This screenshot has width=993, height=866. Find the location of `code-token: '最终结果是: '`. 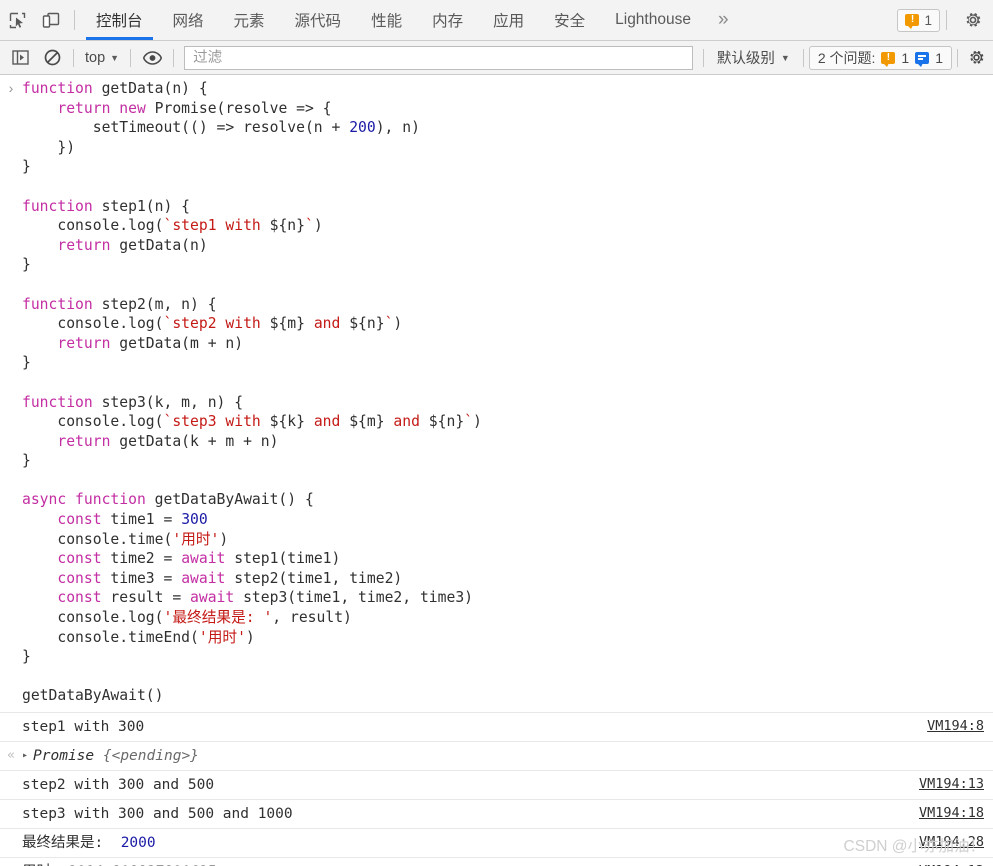

code-token: '最终结果是: ' is located at coordinates (218, 618).